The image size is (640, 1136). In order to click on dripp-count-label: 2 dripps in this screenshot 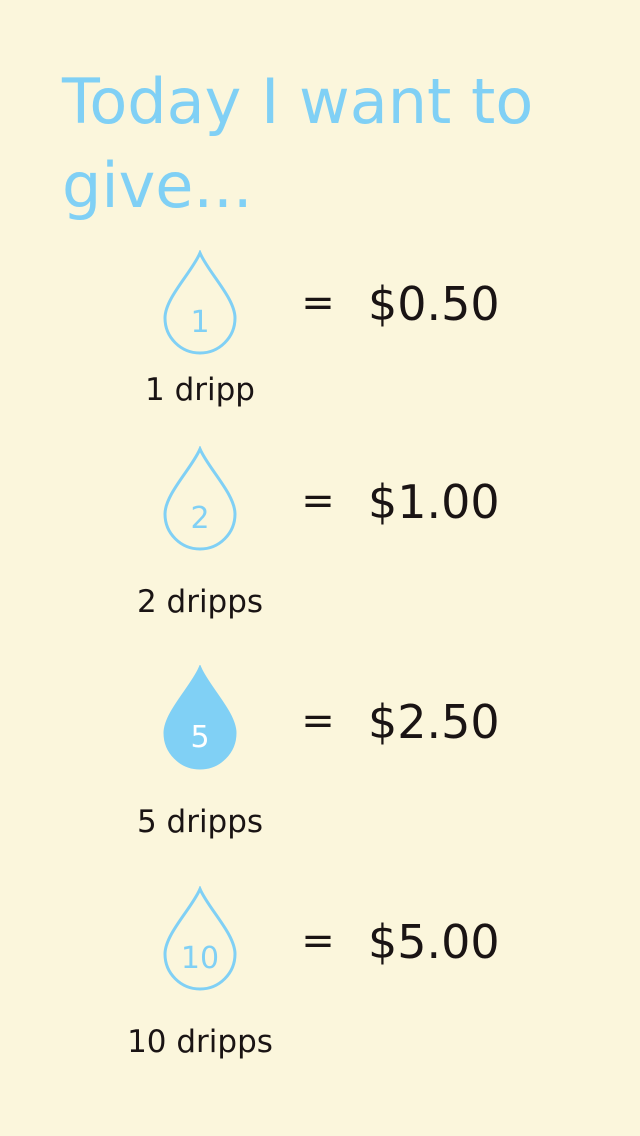, I will do `click(200, 602)`.